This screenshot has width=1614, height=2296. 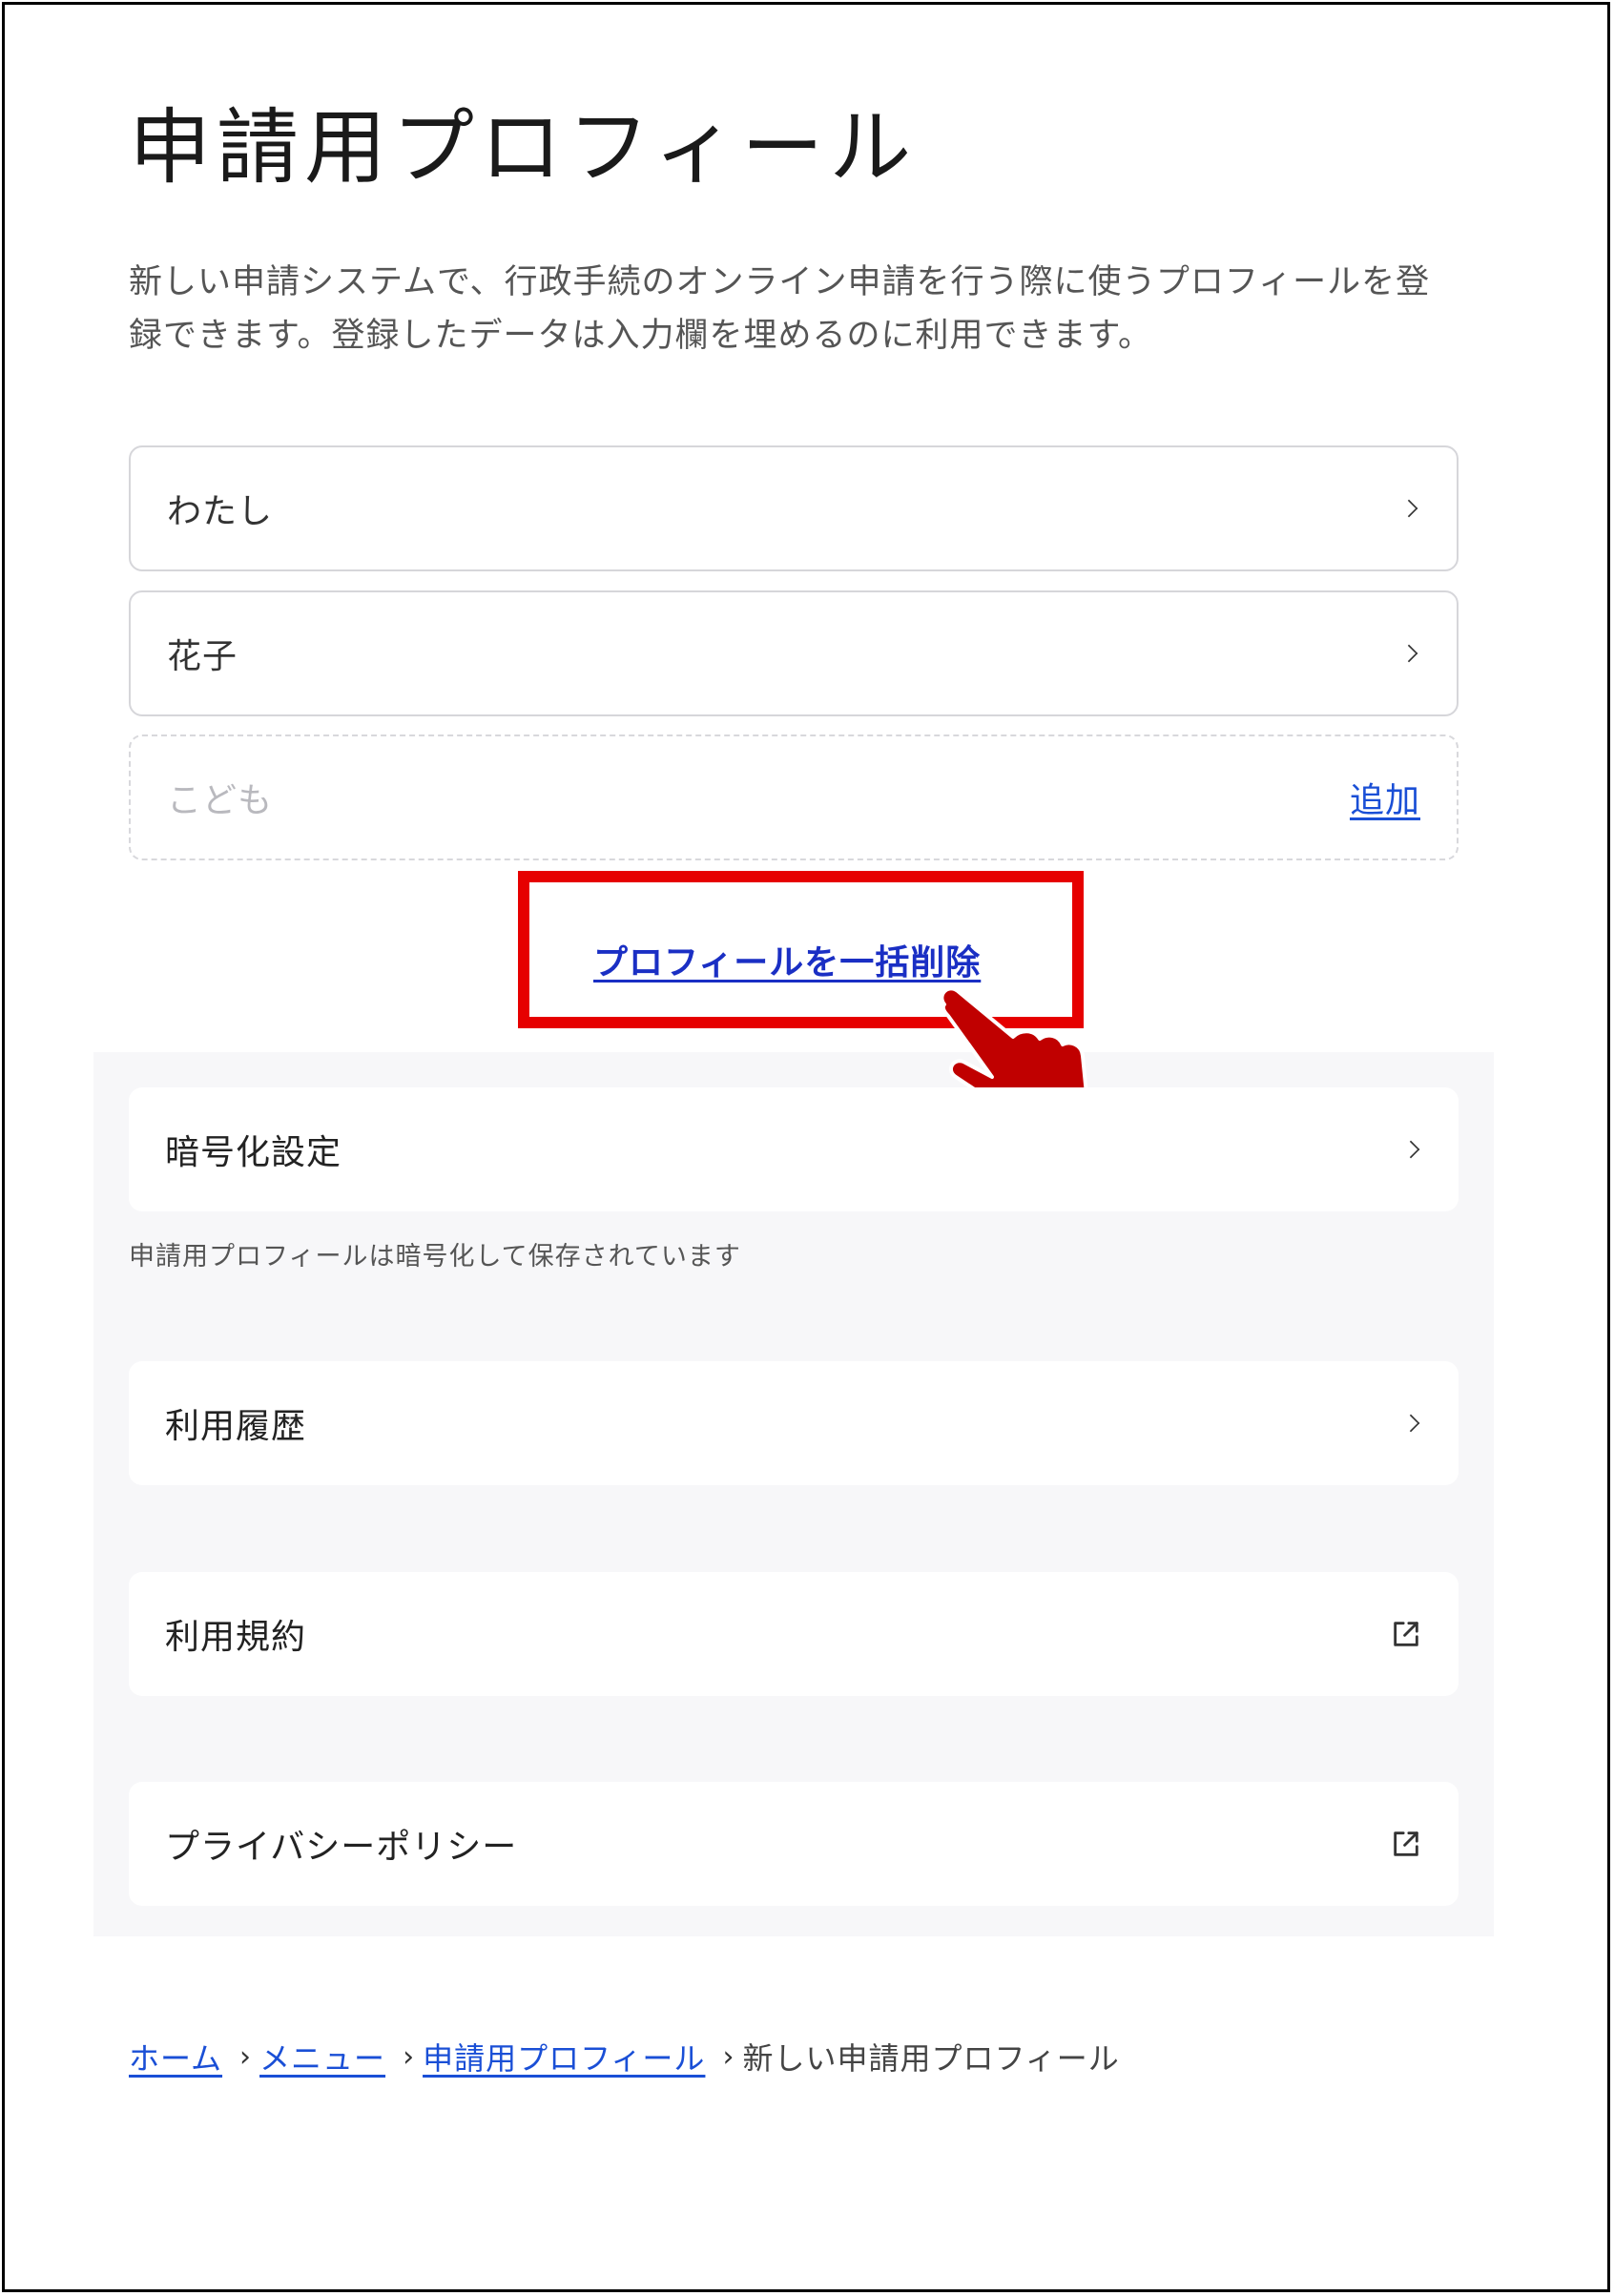 What do you see at coordinates (794, 1634) in the screenshot?
I see `terms-of-use-item: 利用規約` at bounding box center [794, 1634].